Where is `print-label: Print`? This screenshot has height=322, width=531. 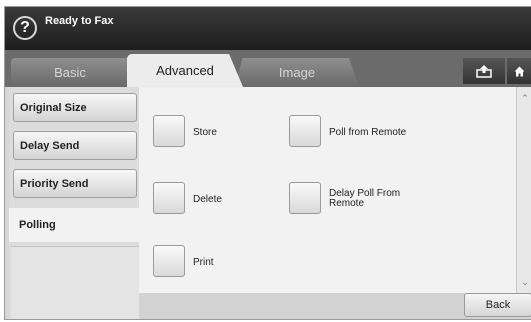
print-label: Print is located at coordinates (203, 262).